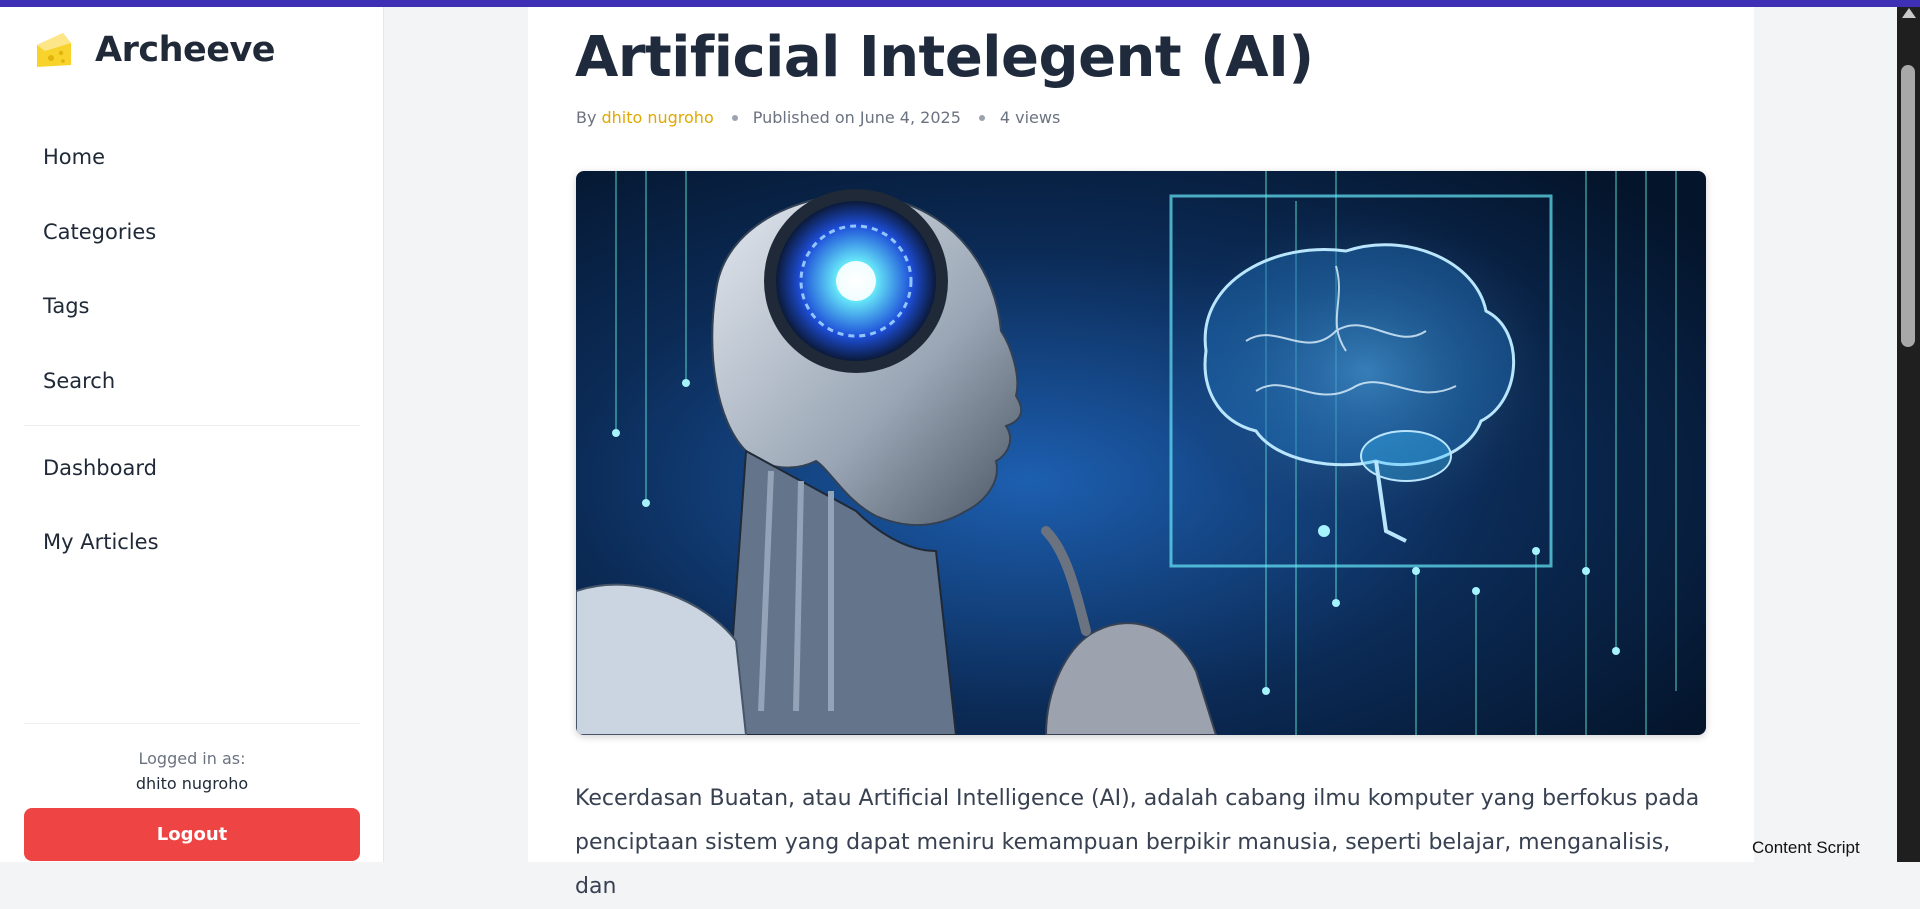 Image resolution: width=1920 pixels, height=909 pixels. I want to click on logout-button: Logout, so click(192, 834).